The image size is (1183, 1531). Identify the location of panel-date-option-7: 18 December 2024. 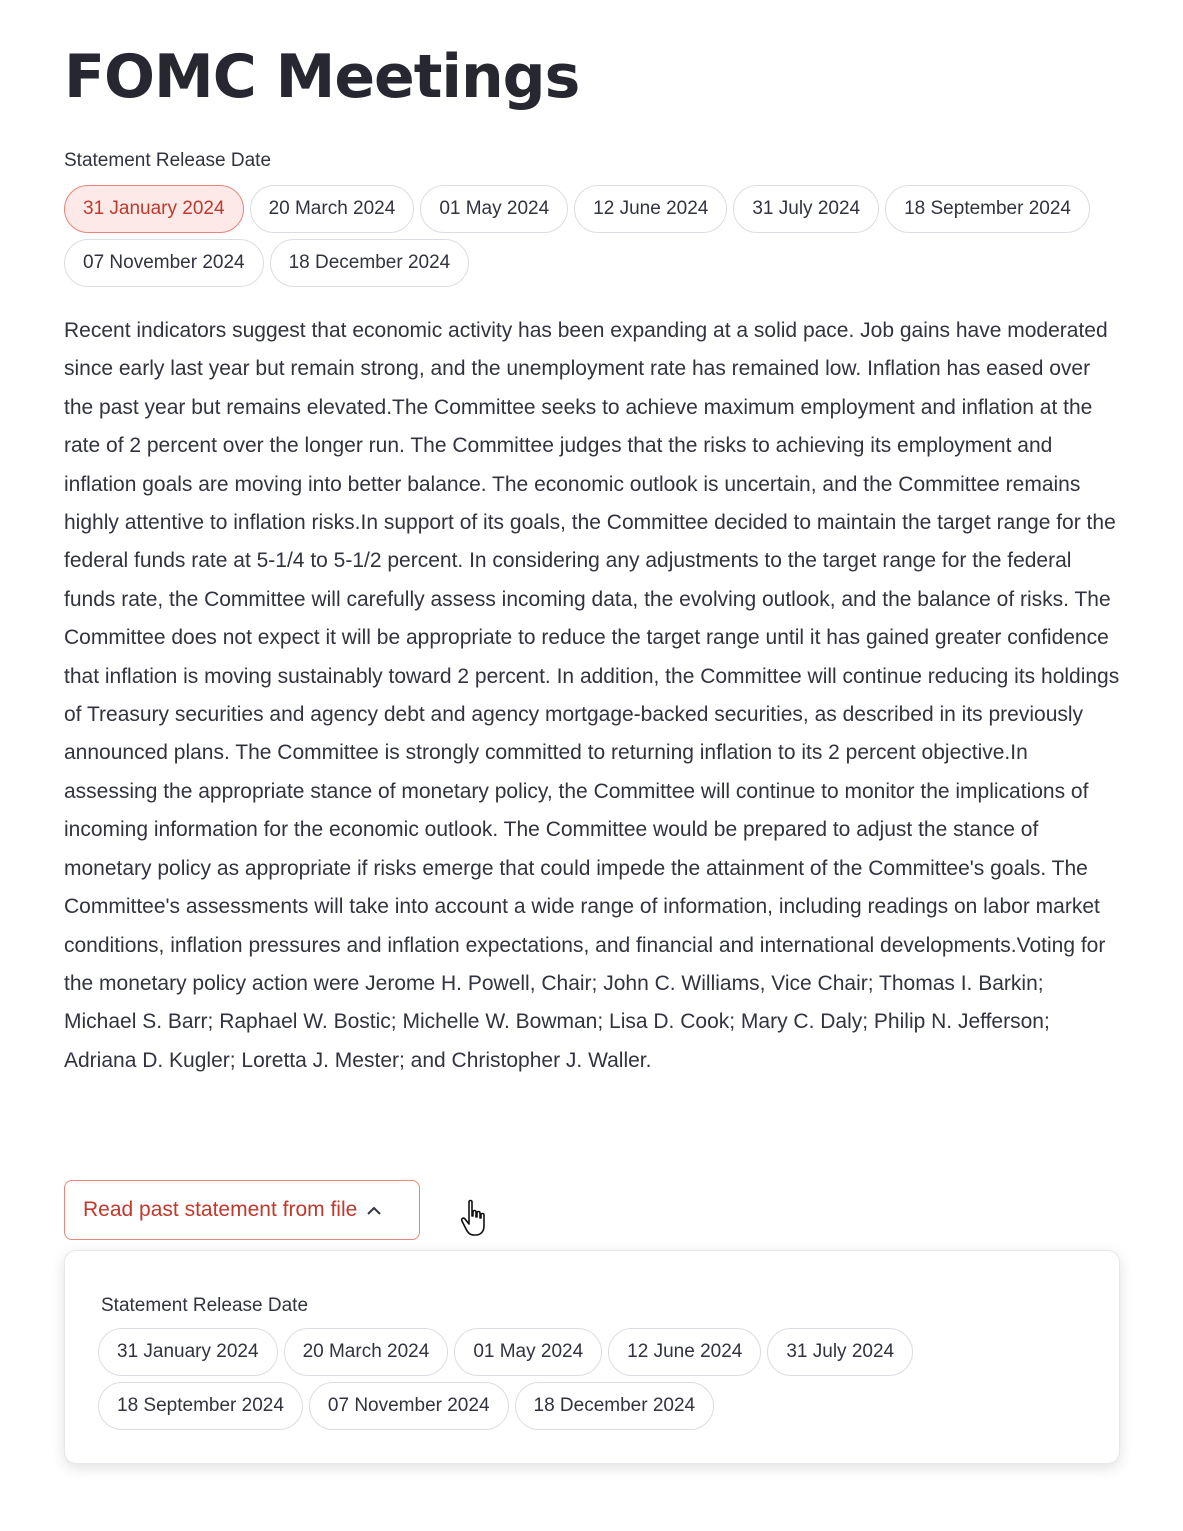
(614, 1406).